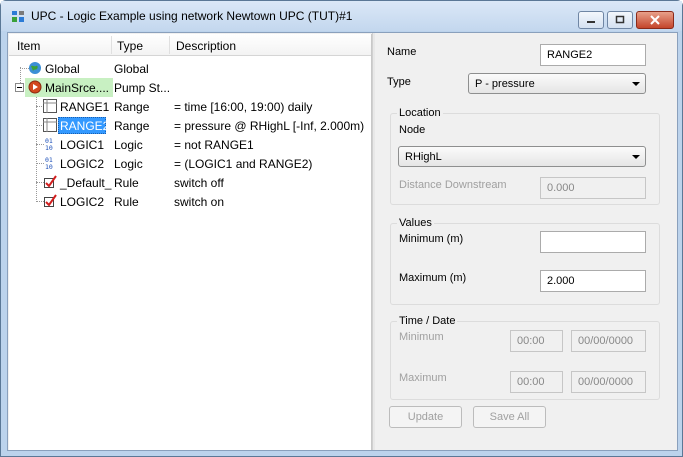  I want to click on minimize-button, so click(591, 20).